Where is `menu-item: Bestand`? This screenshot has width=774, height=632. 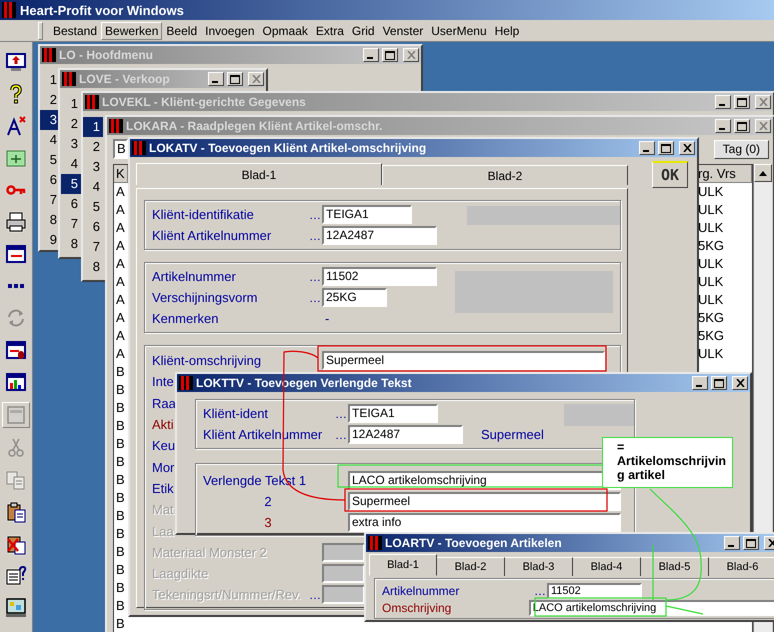 menu-item: Bestand is located at coordinates (75, 31).